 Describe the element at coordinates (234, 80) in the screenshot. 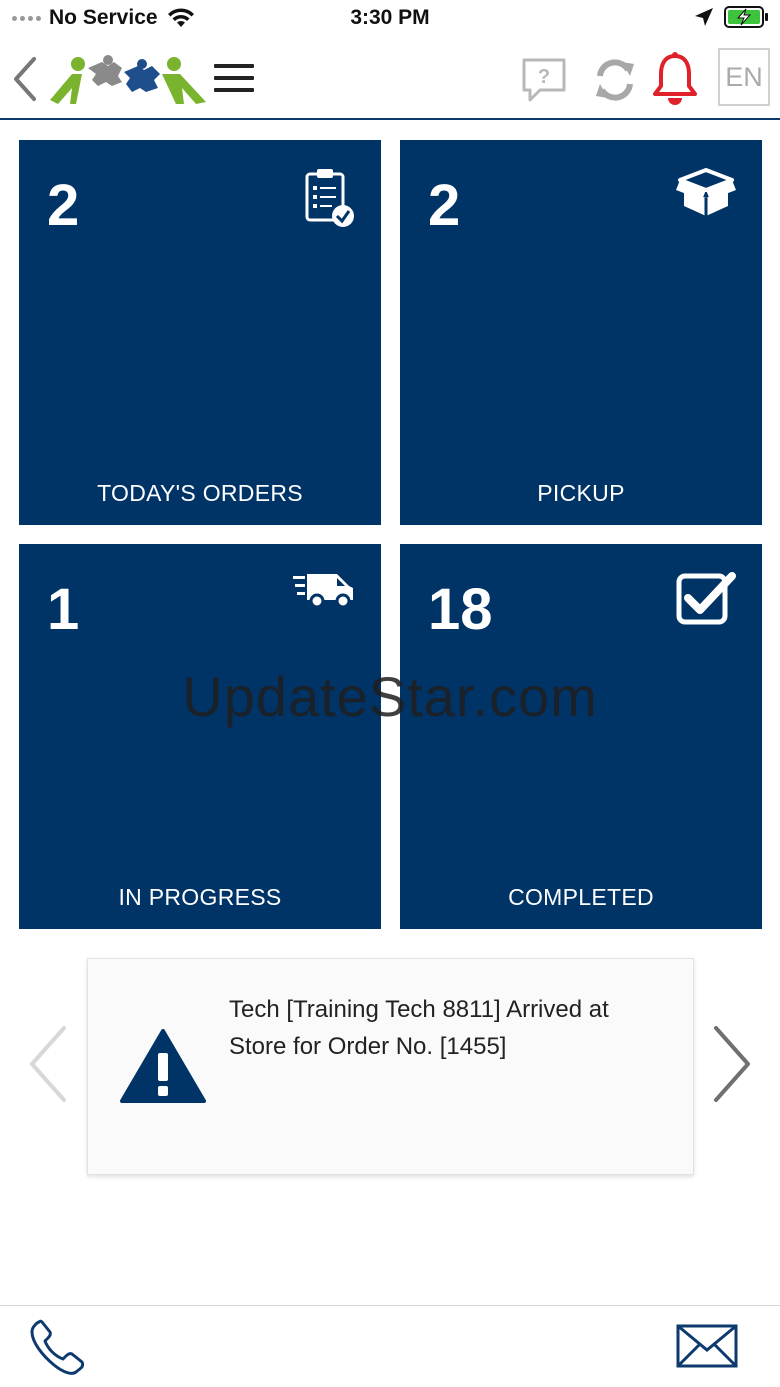

I see `hamburger-menu-icon` at that location.